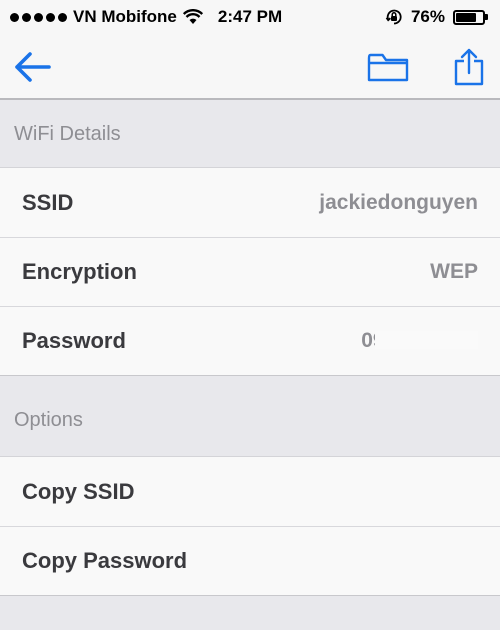 This screenshot has width=500, height=630. What do you see at coordinates (250, 491) in the screenshot?
I see `copy-ssid-button: Copy SSID` at bounding box center [250, 491].